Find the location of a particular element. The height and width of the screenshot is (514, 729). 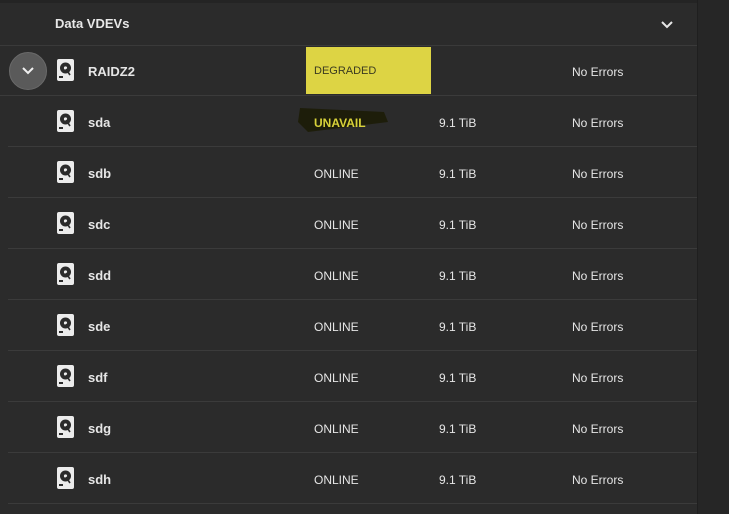

disk-row: sdg ONLINE 9.1 TiB No Errors is located at coordinates (352, 427).